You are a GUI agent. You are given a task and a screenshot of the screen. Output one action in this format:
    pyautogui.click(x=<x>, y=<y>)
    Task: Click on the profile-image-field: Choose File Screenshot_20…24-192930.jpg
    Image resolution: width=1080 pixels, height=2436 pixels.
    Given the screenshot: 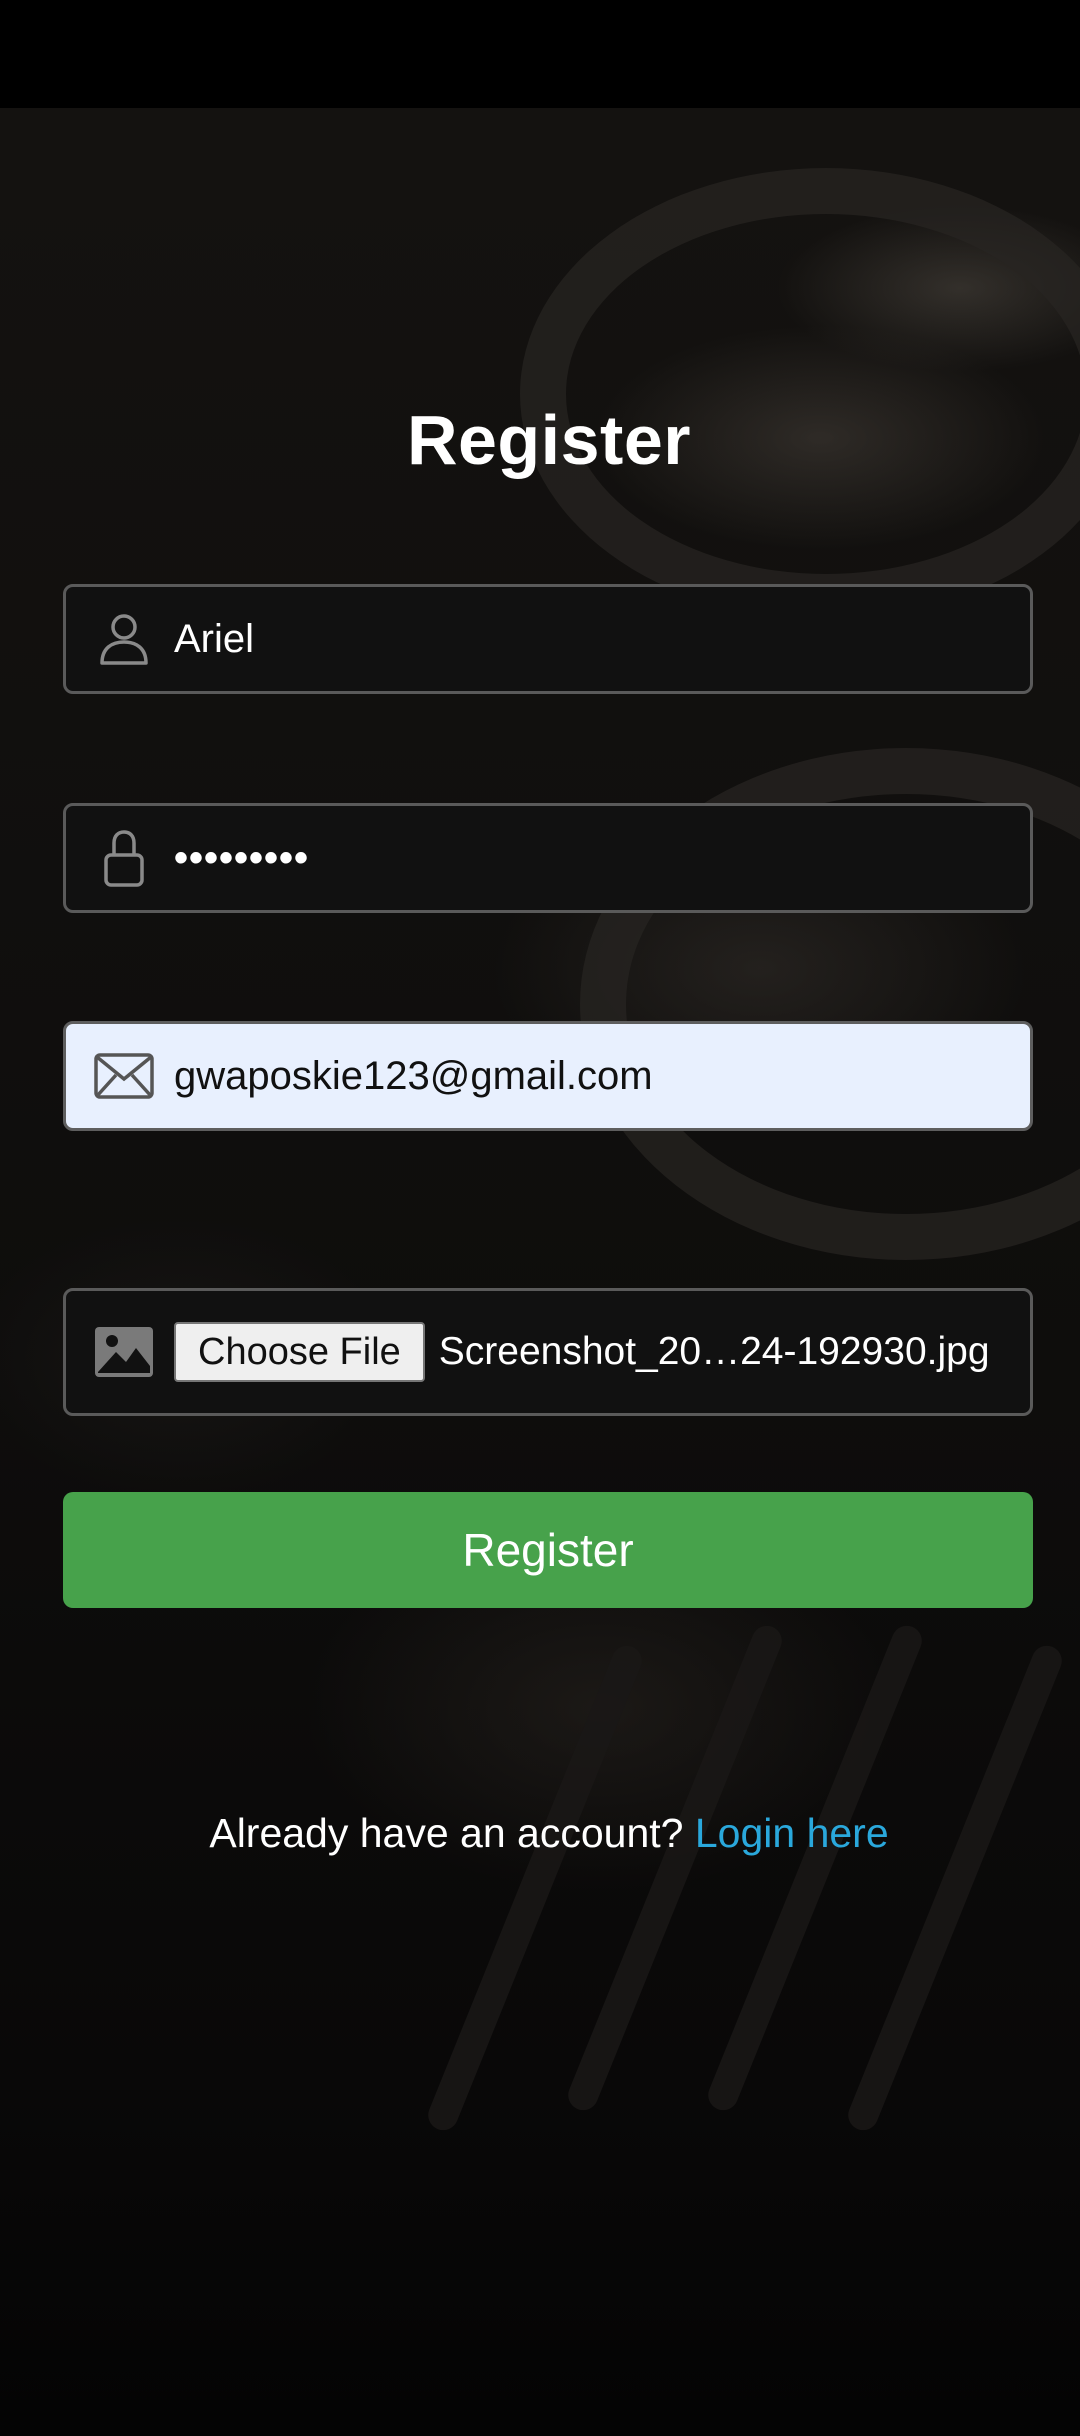 What is the action you would take?
    pyautogui.click(x=548, y=1352)
    